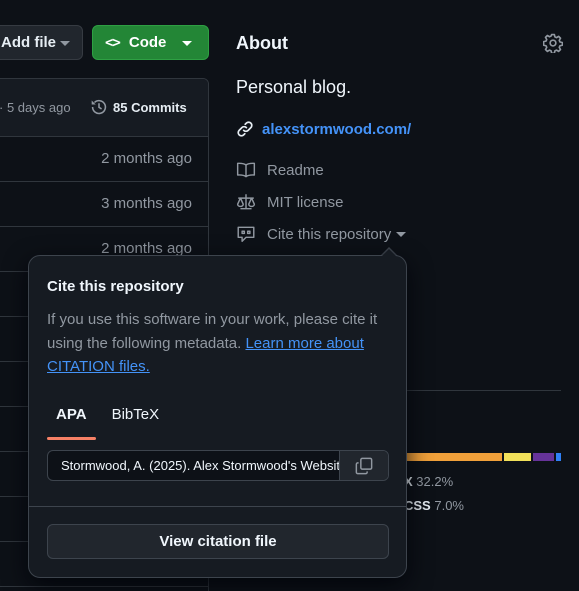 Image resolution: width=579 pixels, height=591 pixels. What do you see at coordinates (136, 423) in the screenshot?
I see `tab-bibtex: BibTeX` at bounding box center [136, 423].